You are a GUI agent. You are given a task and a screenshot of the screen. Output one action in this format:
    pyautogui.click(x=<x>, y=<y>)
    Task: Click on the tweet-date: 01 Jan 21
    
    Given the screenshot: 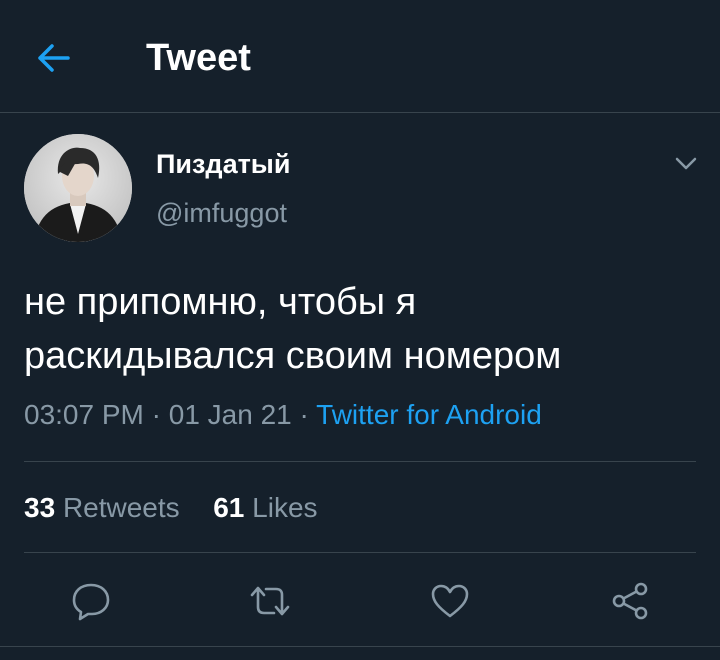 What is the action you would take?
    pyautogui.click(x=230, y=414)
    